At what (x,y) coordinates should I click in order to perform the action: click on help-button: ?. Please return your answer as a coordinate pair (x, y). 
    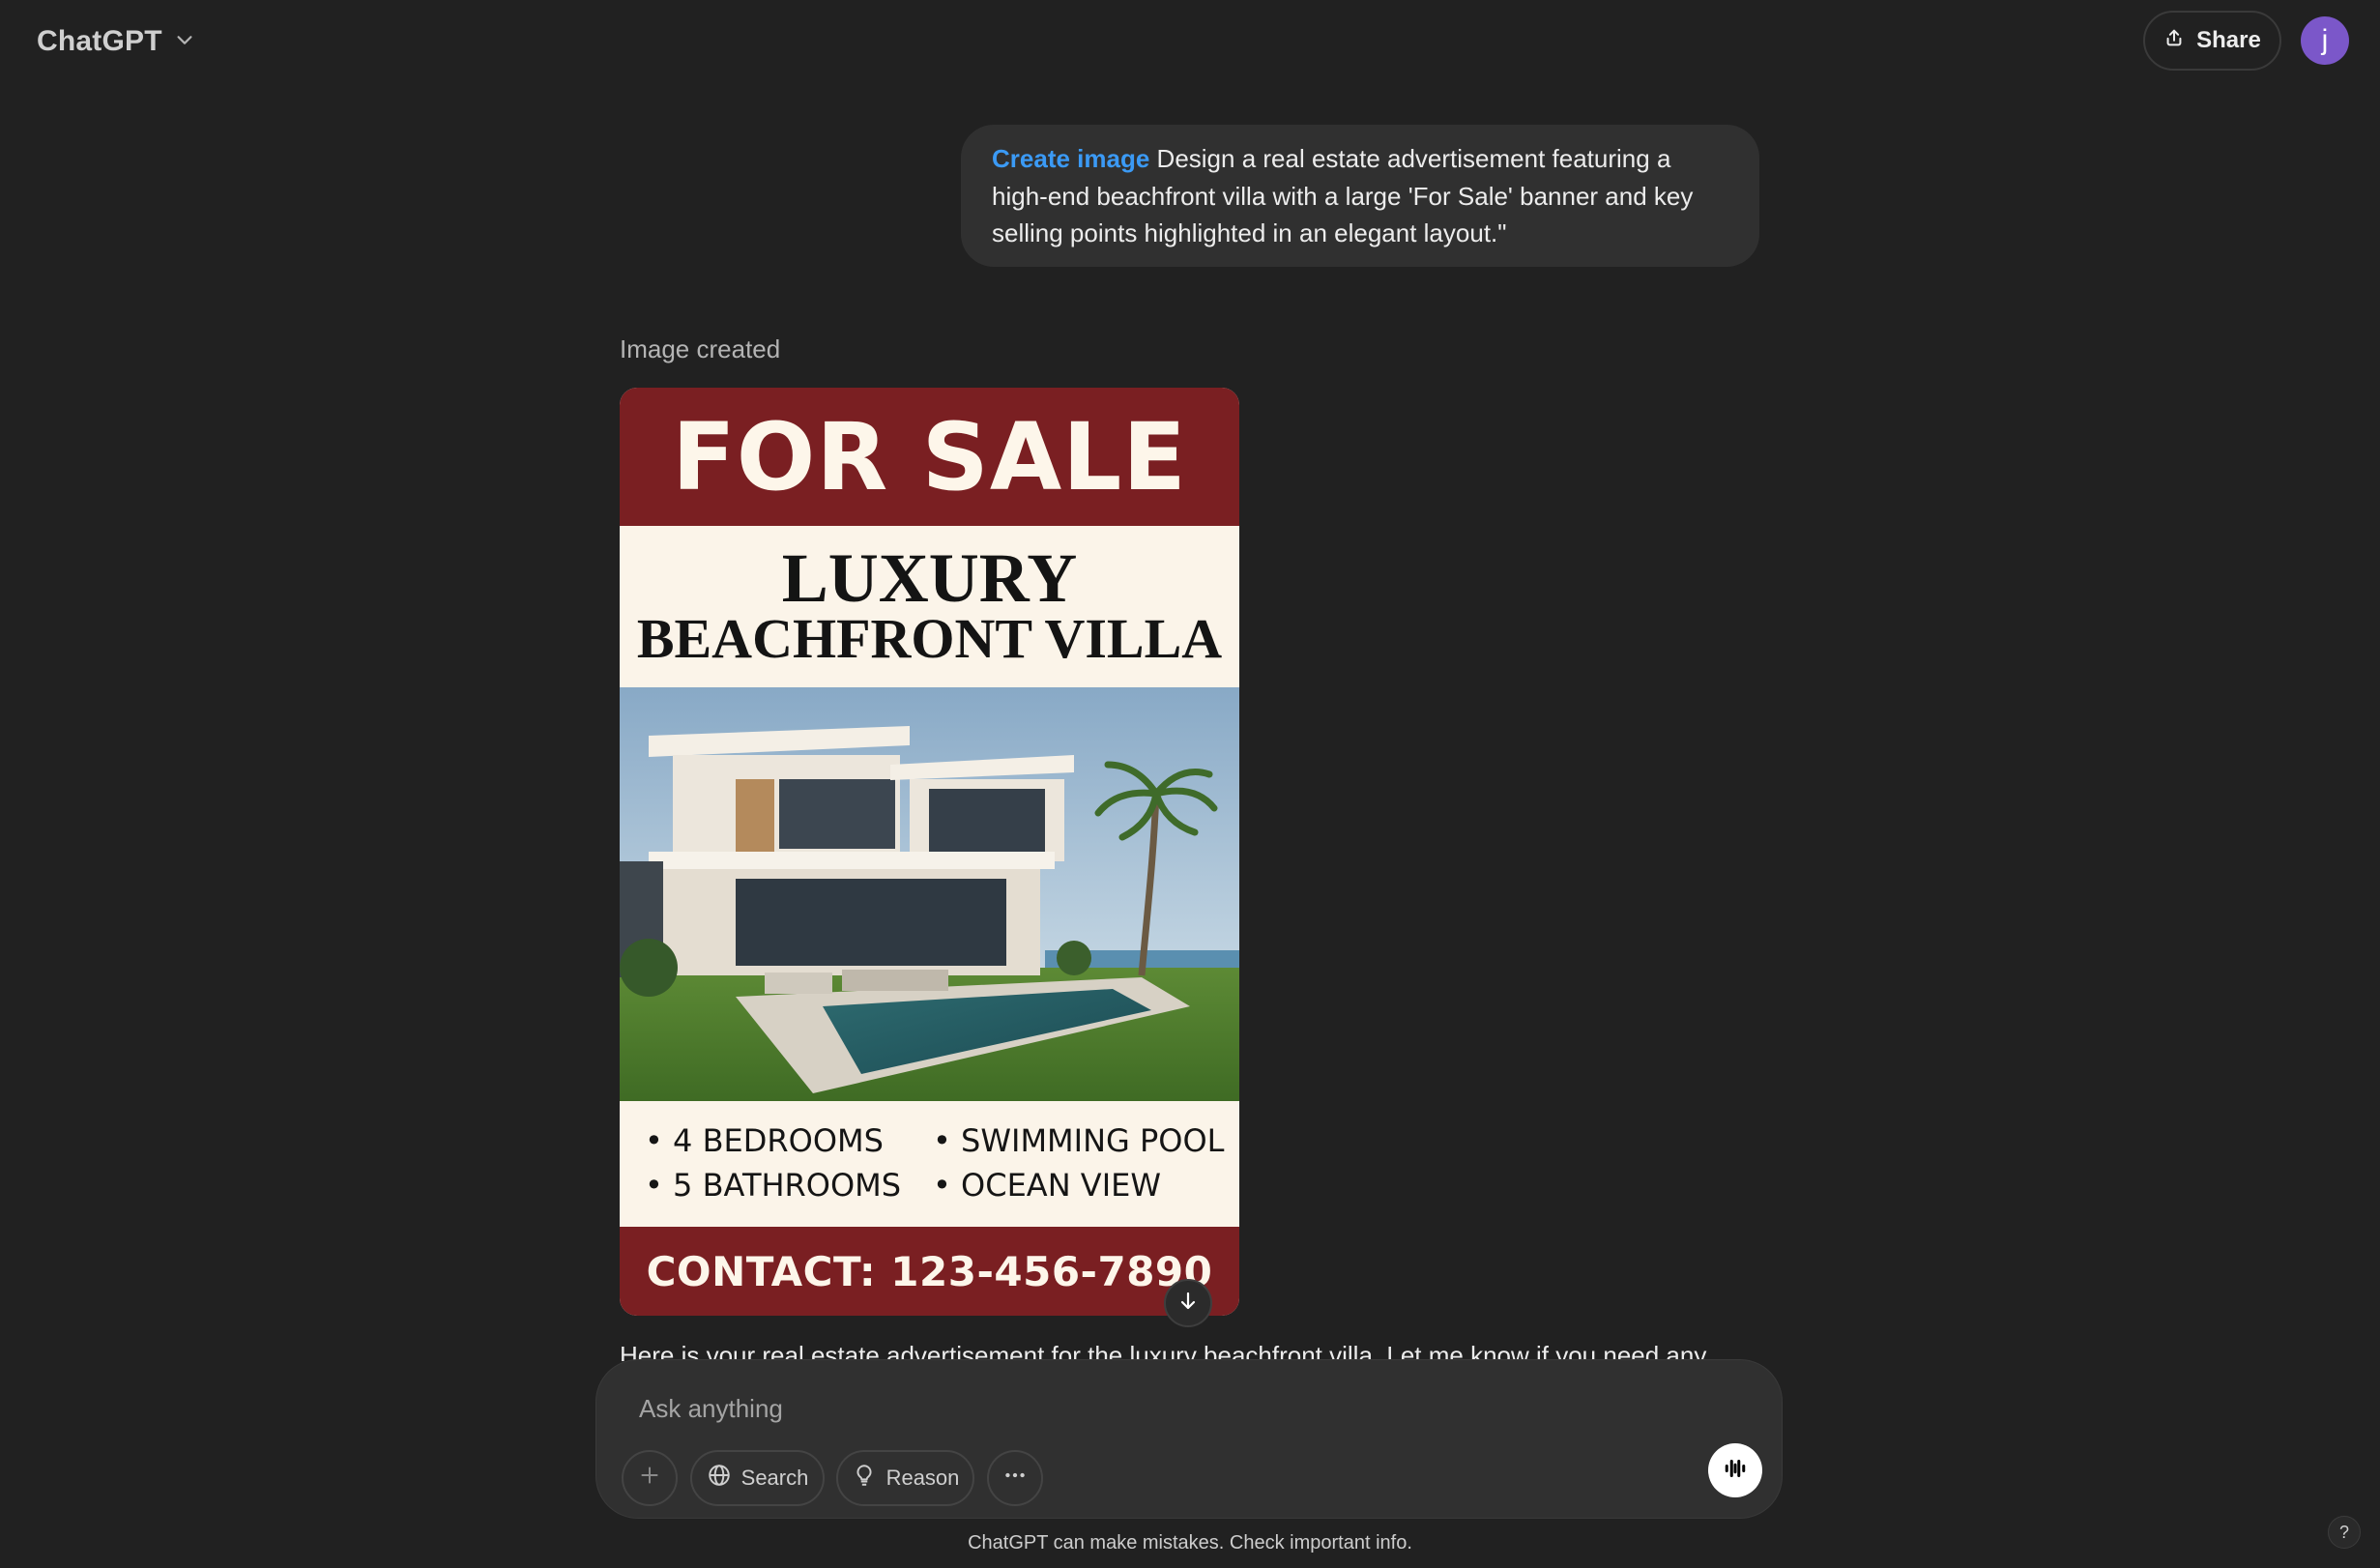
    Looking at the image, I should click on (2345, 1532).